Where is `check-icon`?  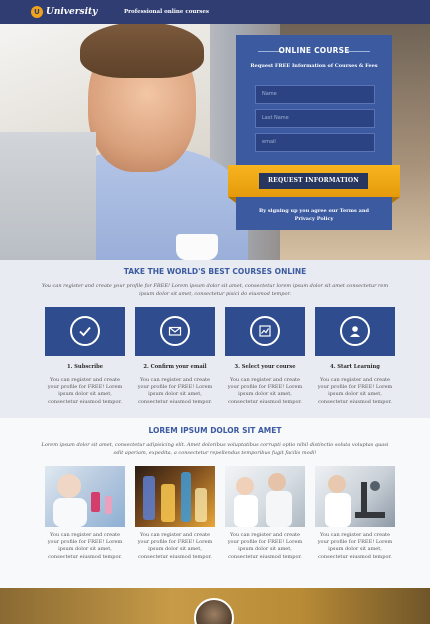 check-icon is located at coordinates (85, 331).